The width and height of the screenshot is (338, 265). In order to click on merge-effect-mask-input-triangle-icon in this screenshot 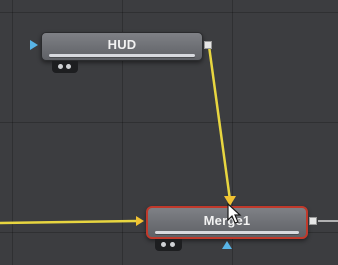, I will do `click(227, 245)`.